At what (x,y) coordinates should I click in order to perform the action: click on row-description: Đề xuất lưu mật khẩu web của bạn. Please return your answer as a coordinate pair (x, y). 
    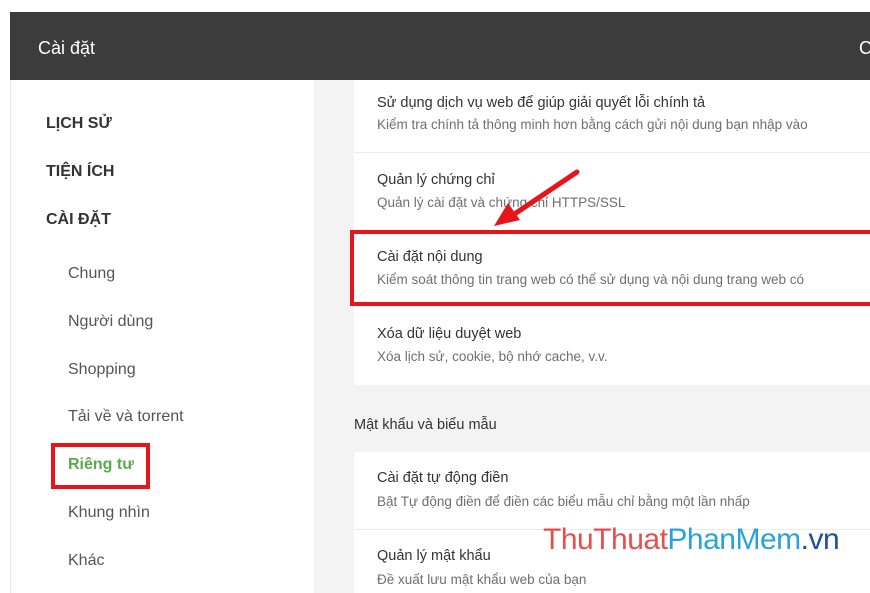
    Looking at the image, I should click on (482, 579).